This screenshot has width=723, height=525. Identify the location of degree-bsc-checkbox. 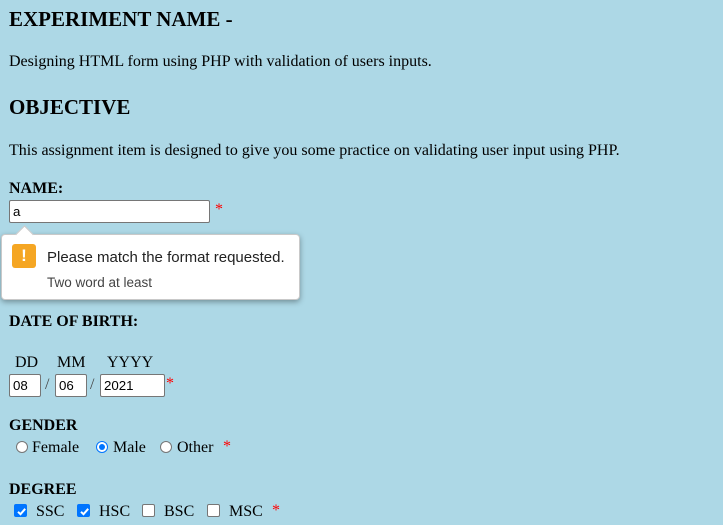
(148, 510).